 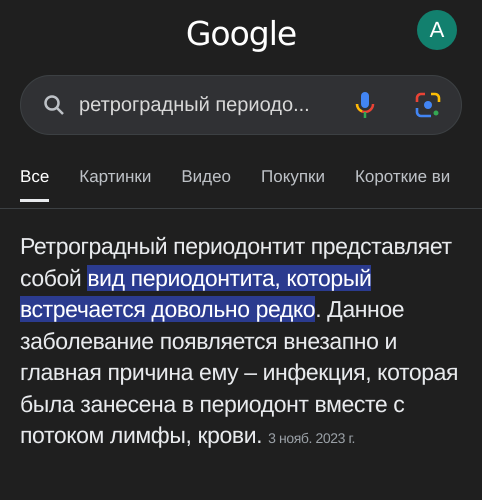 What do you see at coordinates (402, 174) in the screenshot?
I see `search-tab: Короткие ви` at bounding box center [402, 174].